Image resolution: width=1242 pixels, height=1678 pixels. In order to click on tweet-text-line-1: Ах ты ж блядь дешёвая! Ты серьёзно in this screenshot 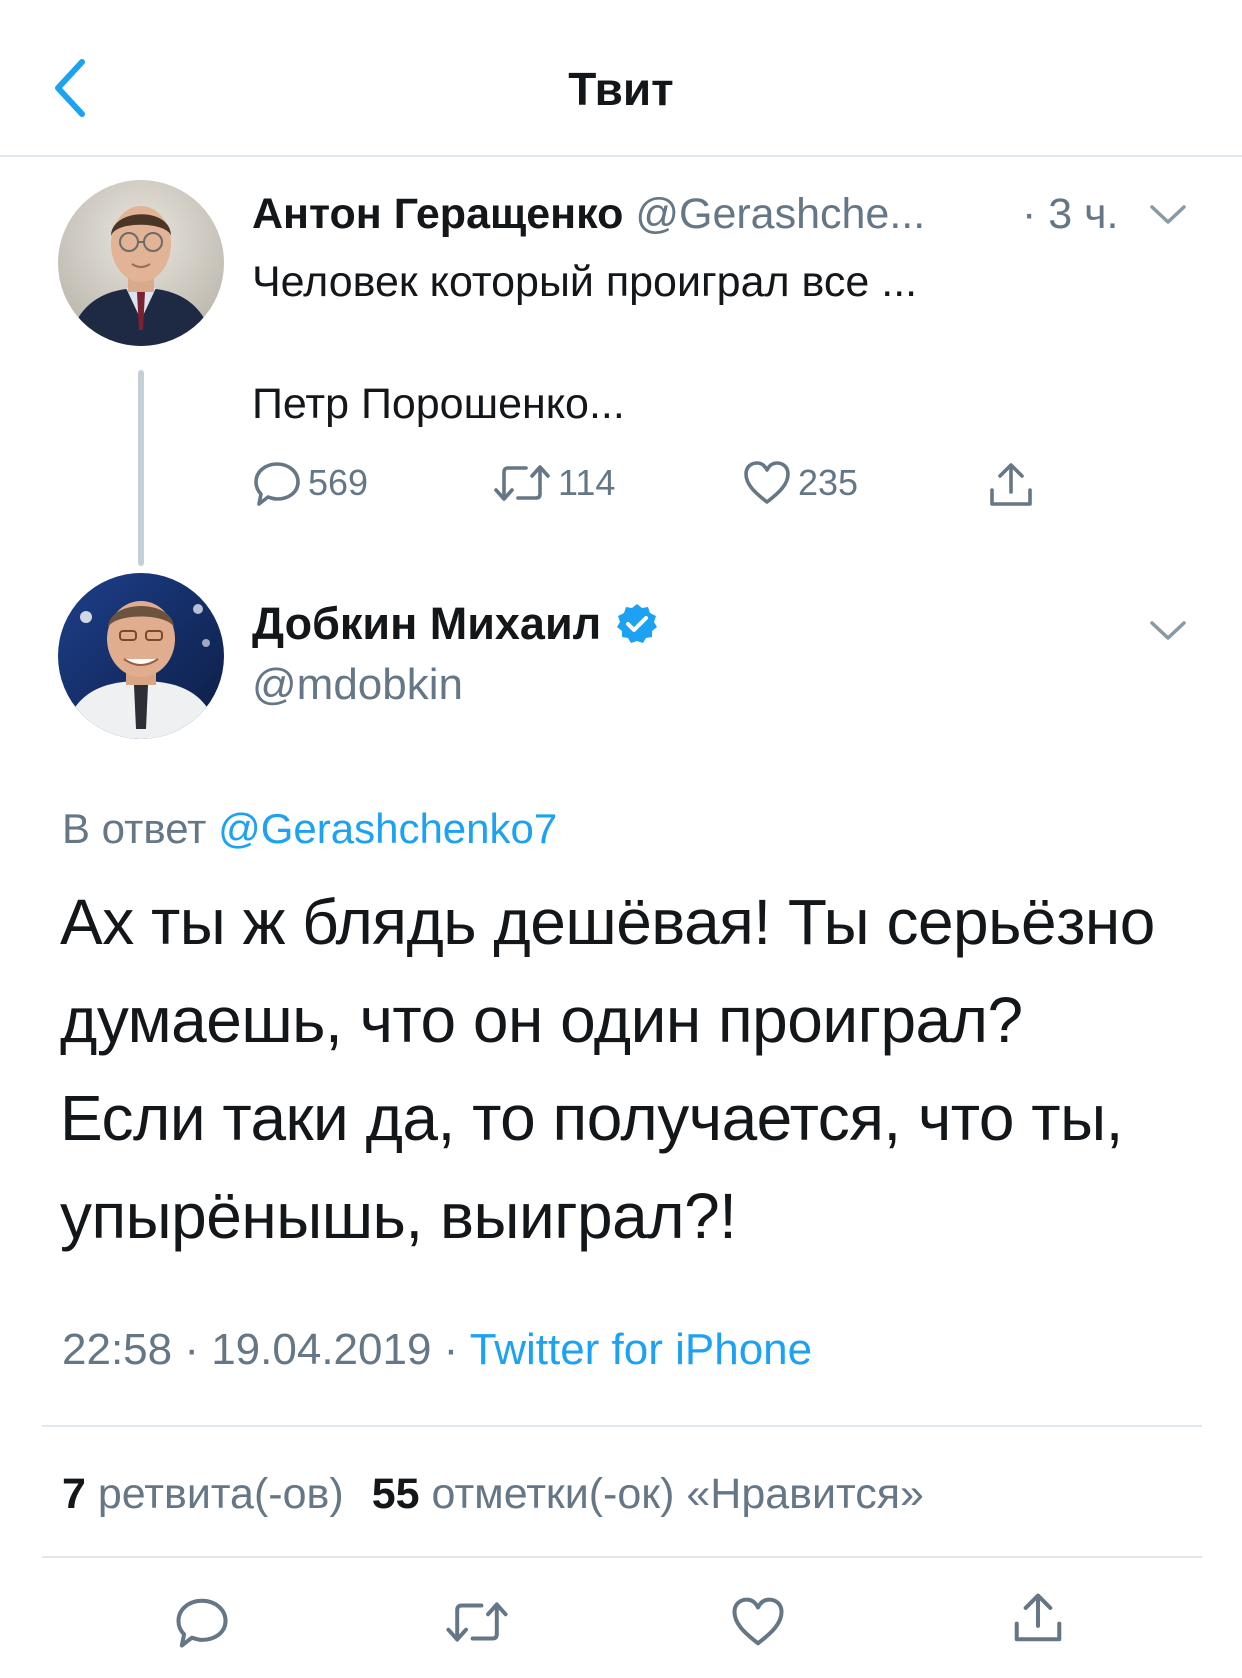, I will do `click(607, 922)`.